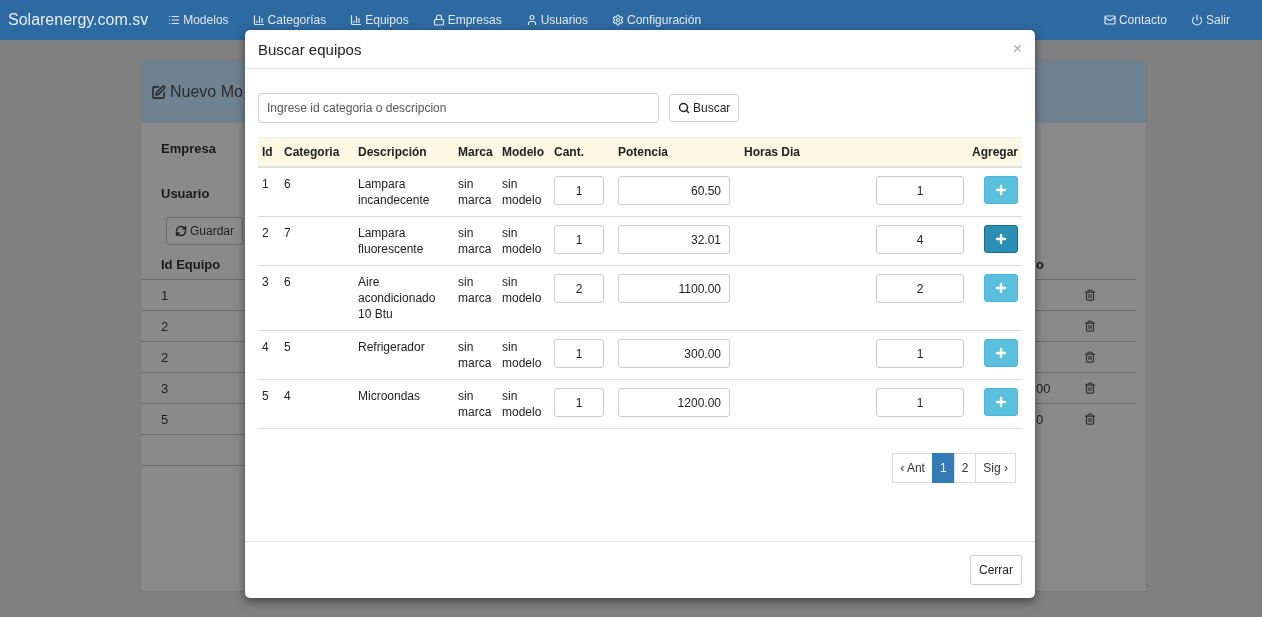 The image size is (1262, 617). I want to click on power-field: 300.00, so click(674, 353).